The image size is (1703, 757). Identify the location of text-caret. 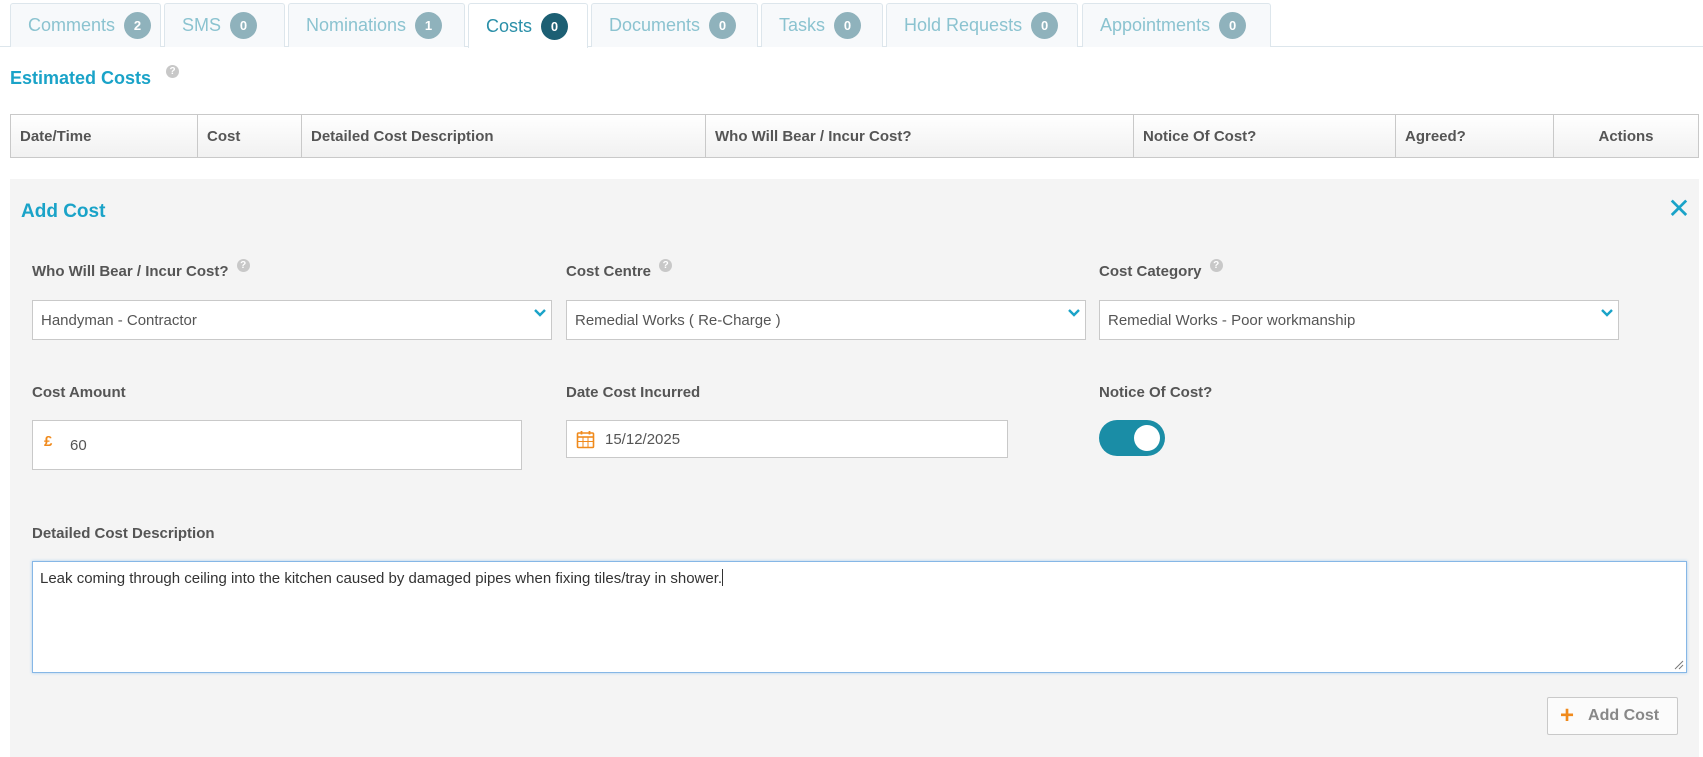
(723, 577).